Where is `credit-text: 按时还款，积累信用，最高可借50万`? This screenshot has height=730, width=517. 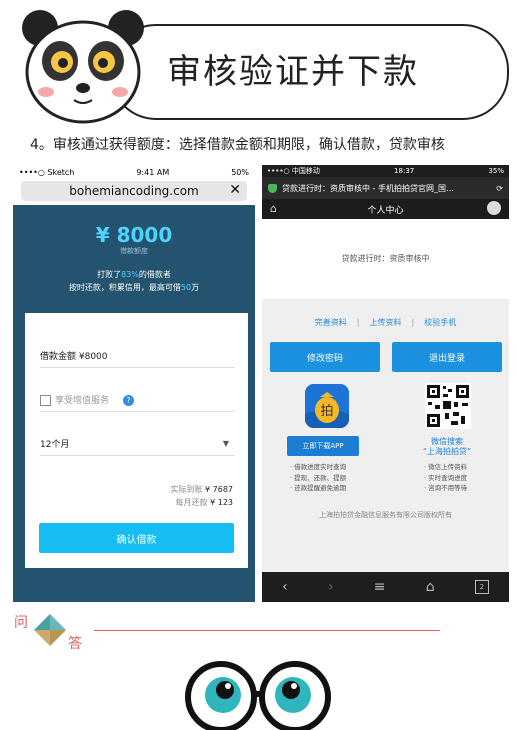 credit-text: 按时还款，积累信用，最高可借50万 is located at coordinates (134, 287).